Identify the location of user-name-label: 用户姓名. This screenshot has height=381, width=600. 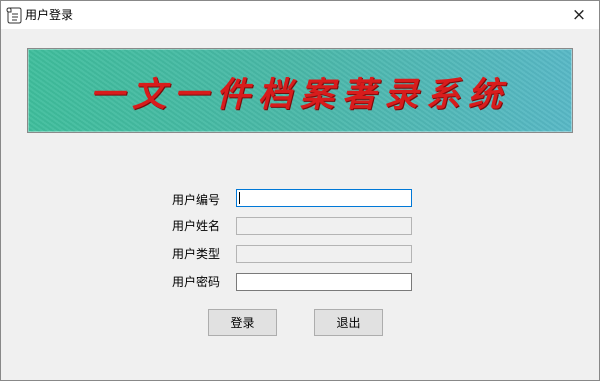
(196, 226).